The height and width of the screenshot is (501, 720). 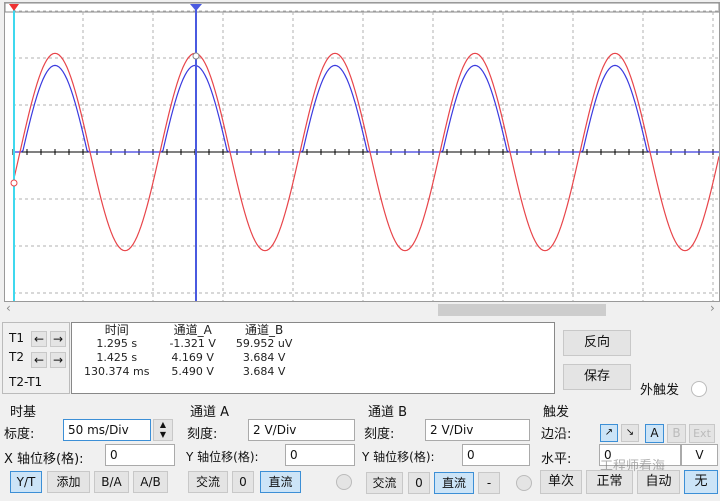 What do you see at coordinates (658, 482) in the screenshot?
I see `trigger-auto-button: 自动` at bounding box center [658, 482].